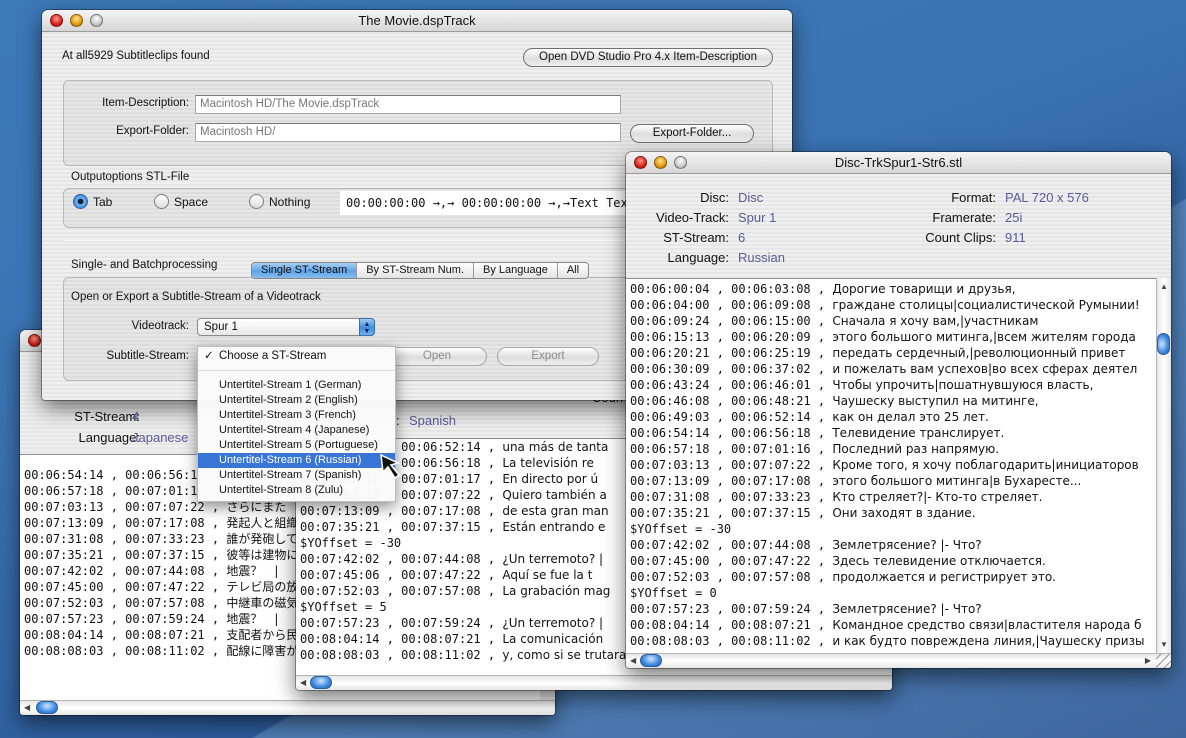 This screenshot has height=738, width=1186. Describe the element at coordinates (286, 327) in the screenshot. I see `videotrack-select: Spur 1 ▲ ▼` at that location.